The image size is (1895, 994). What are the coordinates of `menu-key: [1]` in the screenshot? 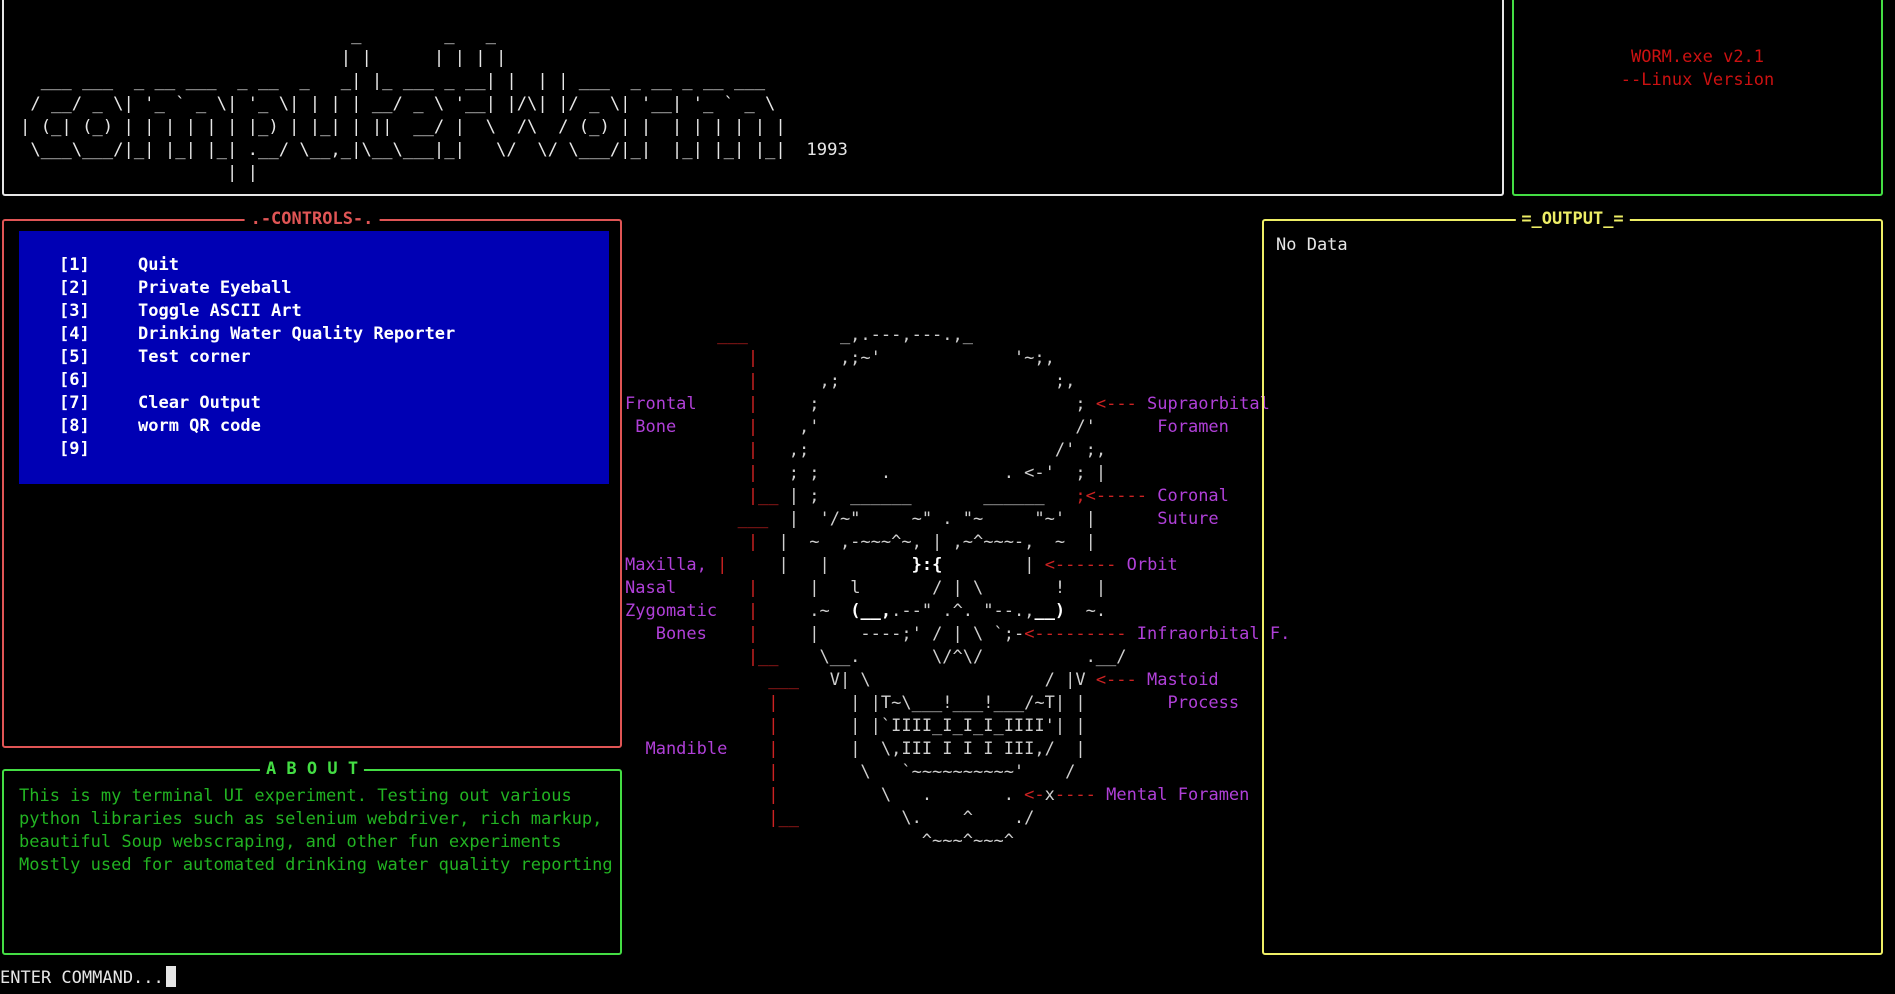 It's located at (74, 265).